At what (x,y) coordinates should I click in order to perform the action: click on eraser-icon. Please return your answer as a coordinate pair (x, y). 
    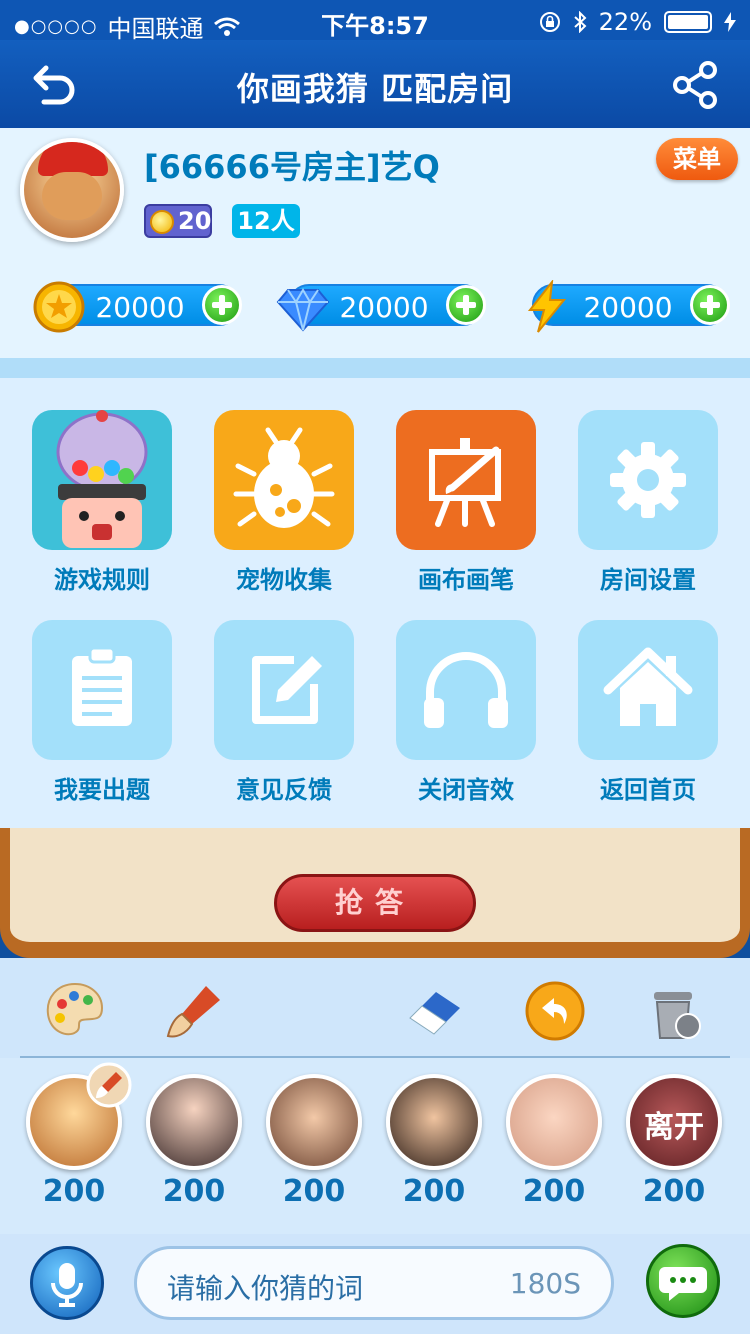
    Looking at the image, I should click on (435, 1011).